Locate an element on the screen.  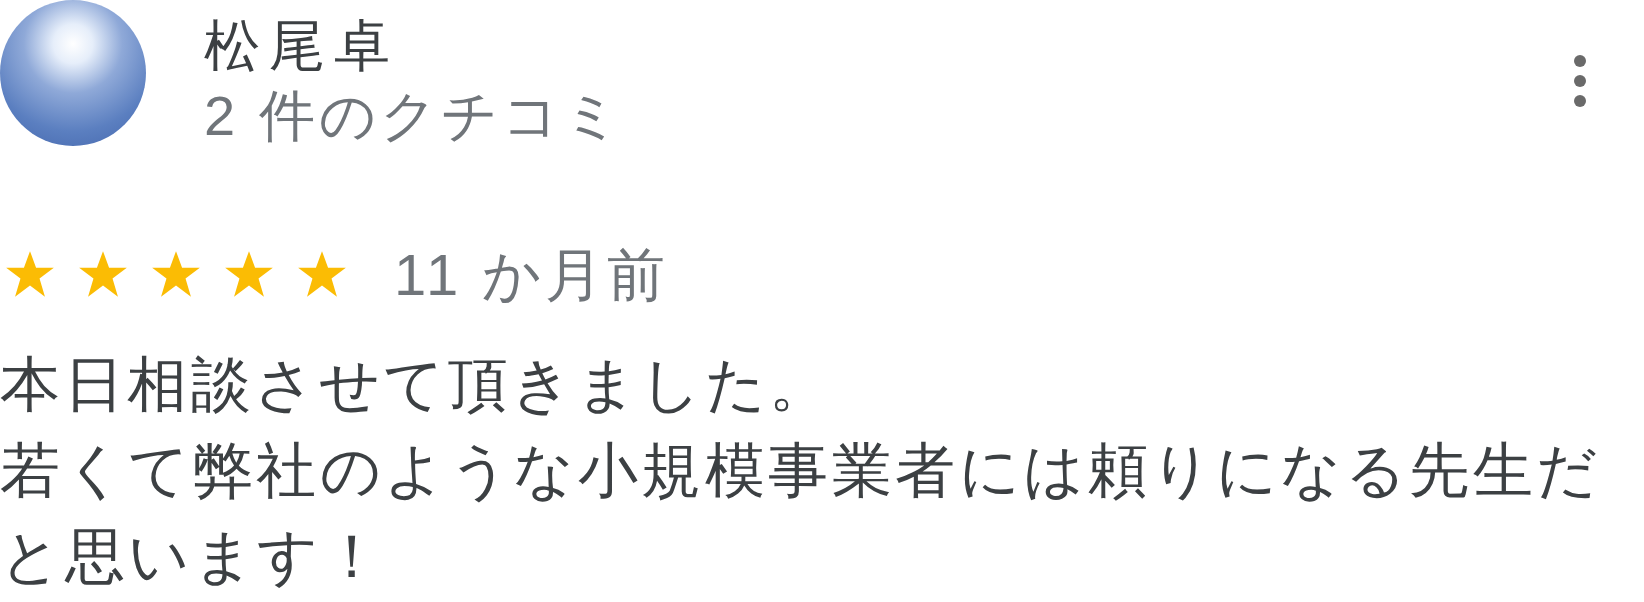
more-options-icon is located at coordinates (1580, 81).